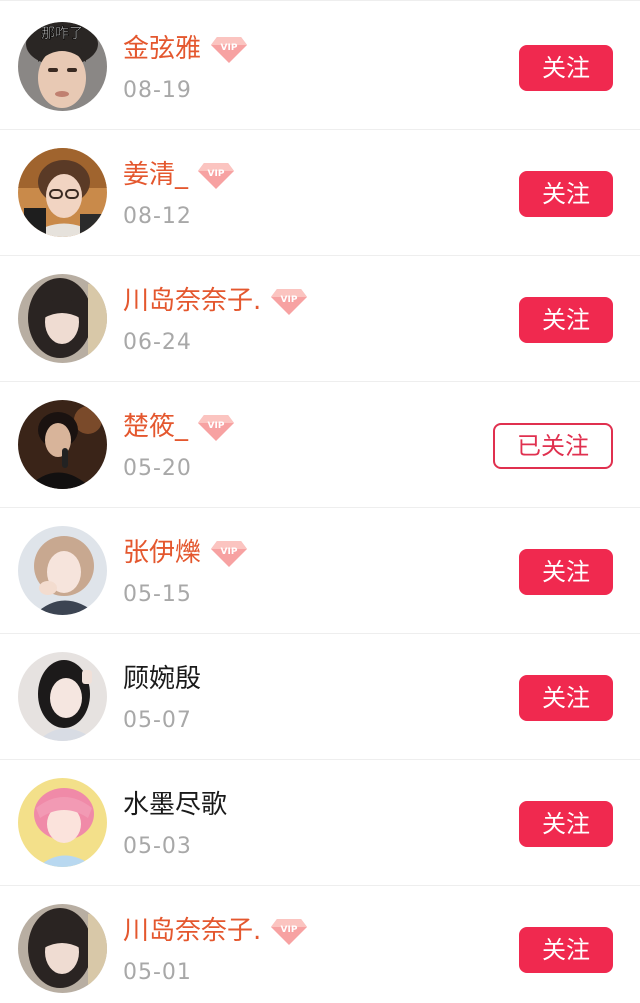 The width and height of the screenshot is (640, 1003). What do you see at coordinates (155, 427) in the screenshot?
I see `user-name: 楚筱_` at bounding box center [155, 427].